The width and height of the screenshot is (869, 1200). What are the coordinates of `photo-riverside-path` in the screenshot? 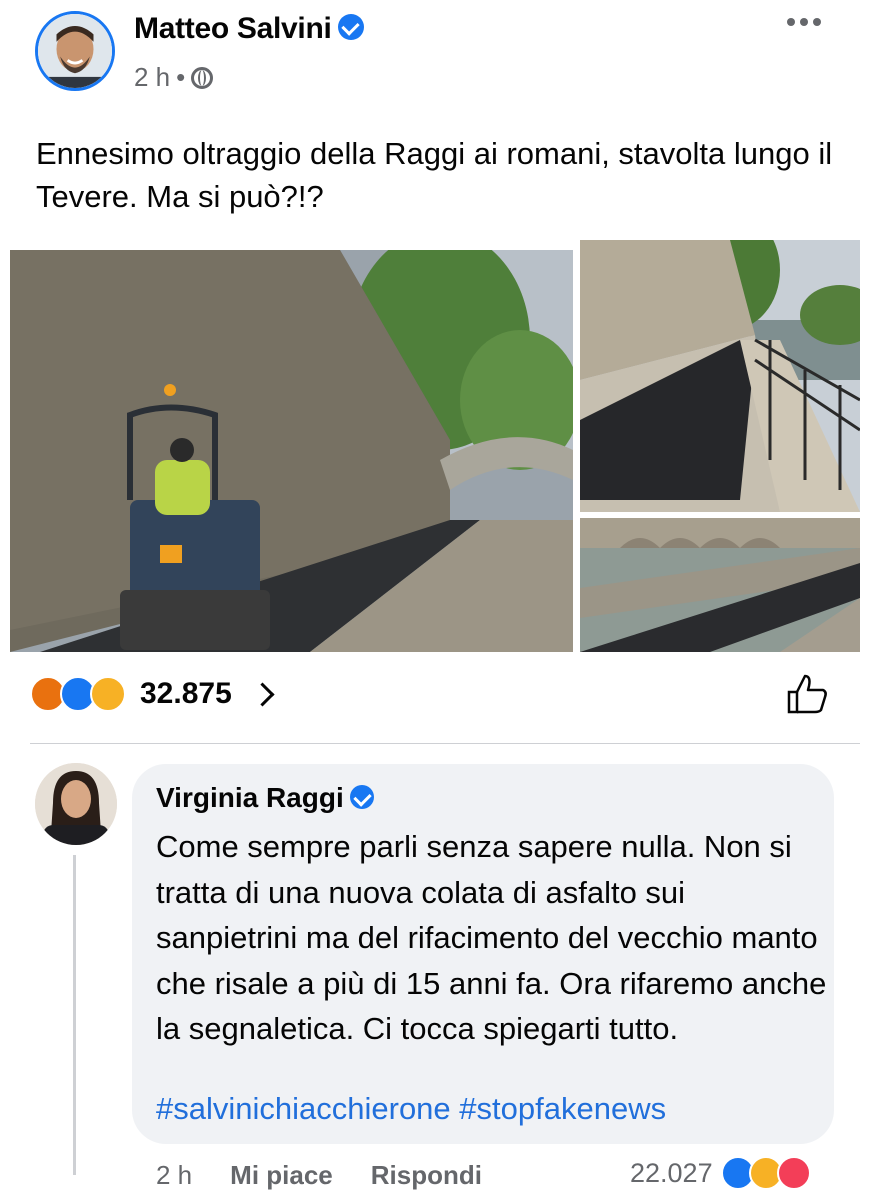 It's located at (720, 376).